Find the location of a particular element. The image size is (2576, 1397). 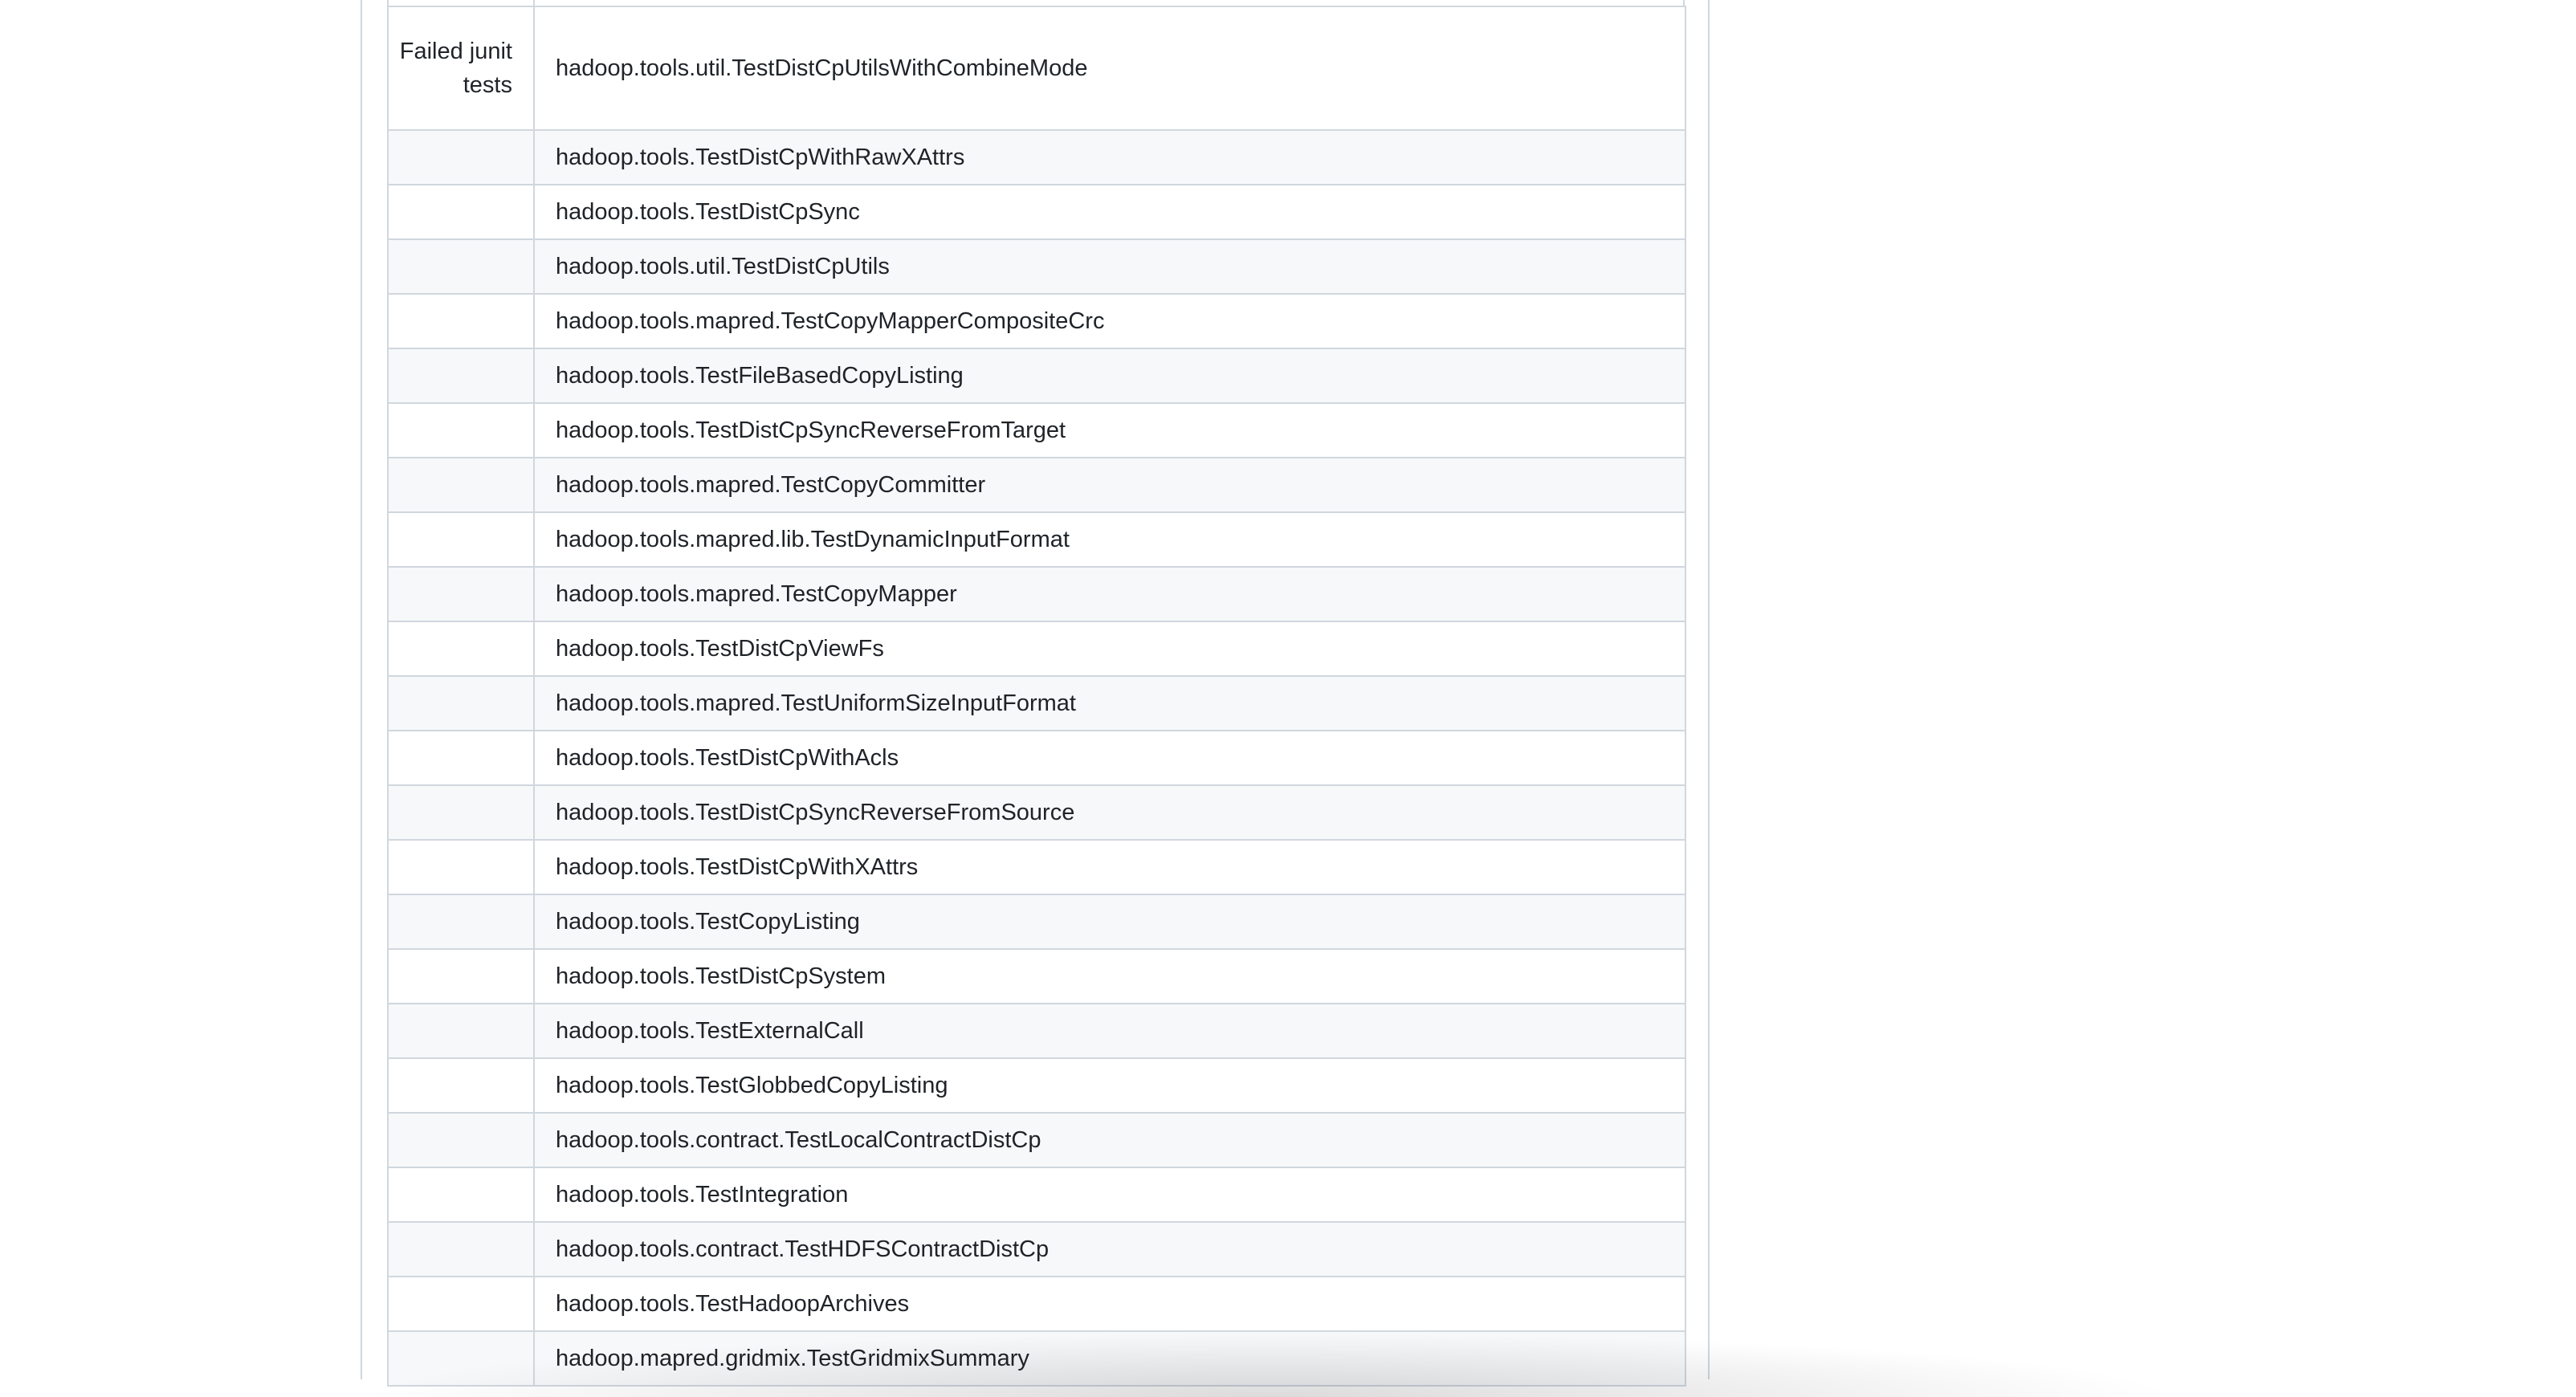

test-name: hadoop.tools.TestExternalCall is located at coordinates (1109, 1031).